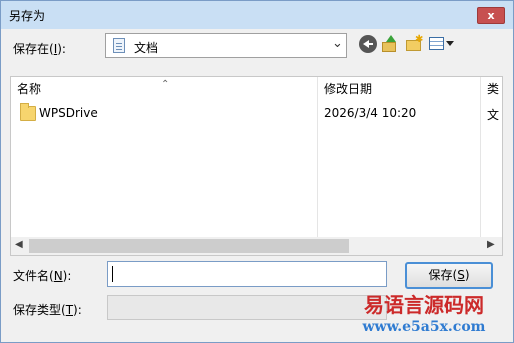  I want to click on title-bar: 另存为 x, so click(257, 15).